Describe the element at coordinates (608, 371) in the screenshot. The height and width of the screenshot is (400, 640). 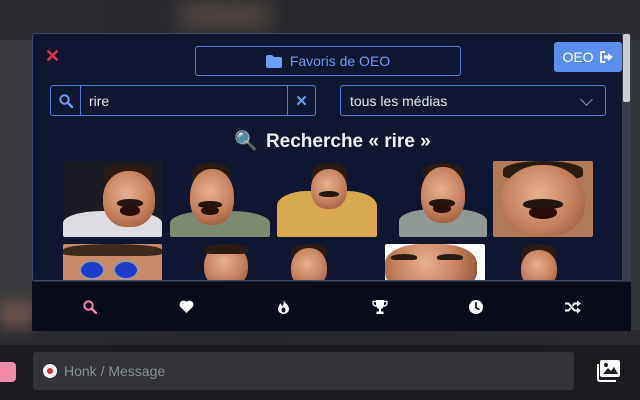
I see `image-gallery-icon` at that location.